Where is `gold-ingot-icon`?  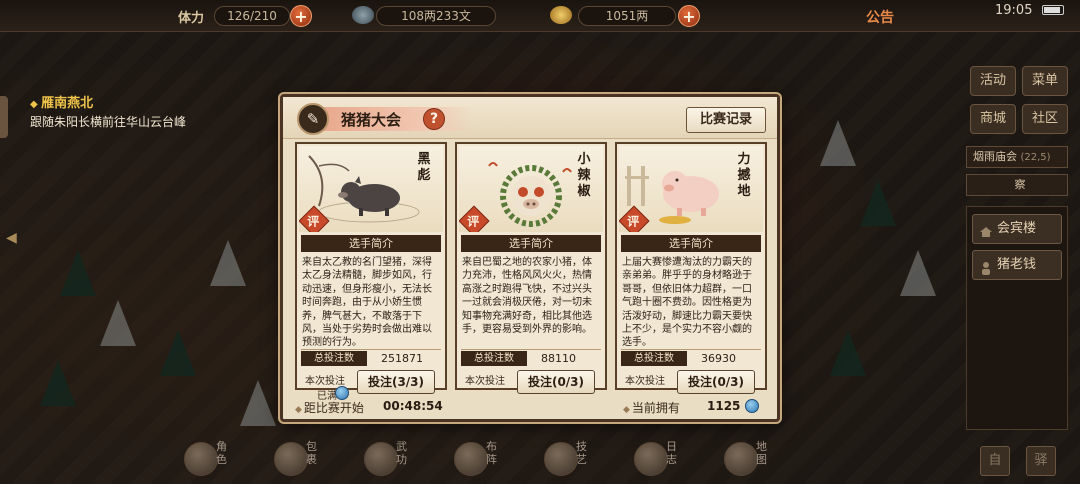 gold-ingot-icon is located at coordinates (561, 15).